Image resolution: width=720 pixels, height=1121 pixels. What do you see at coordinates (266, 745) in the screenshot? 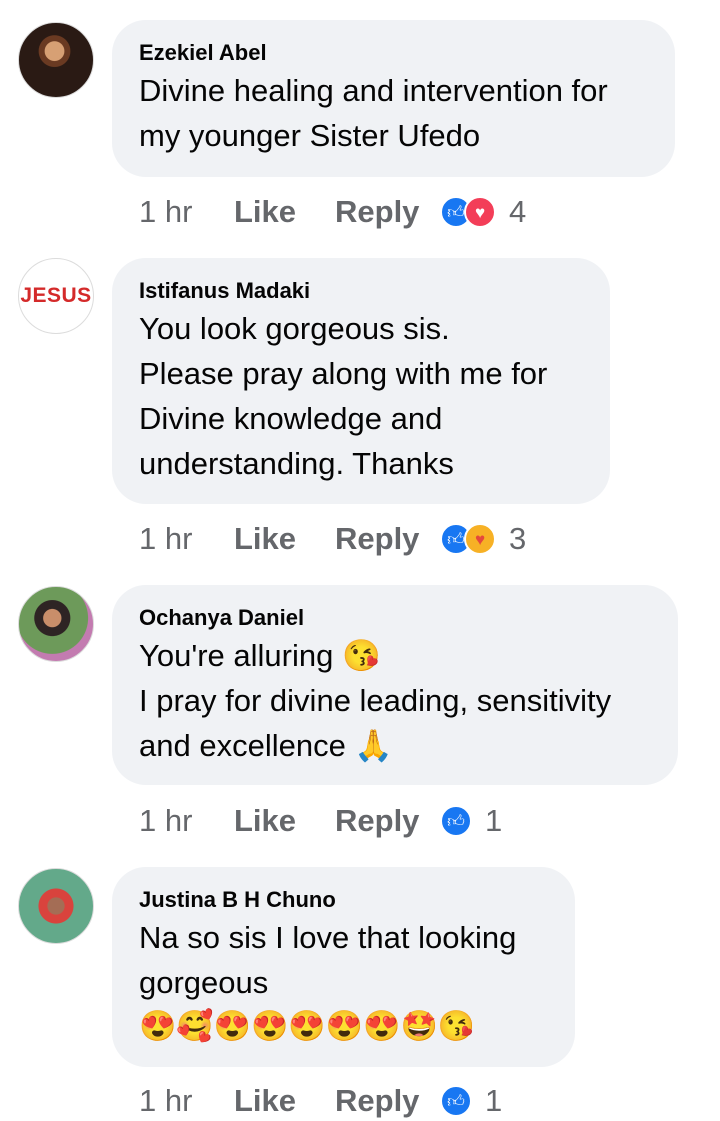
I see `comment-line: and excellence 🙏` at bounding box center [266, 745].